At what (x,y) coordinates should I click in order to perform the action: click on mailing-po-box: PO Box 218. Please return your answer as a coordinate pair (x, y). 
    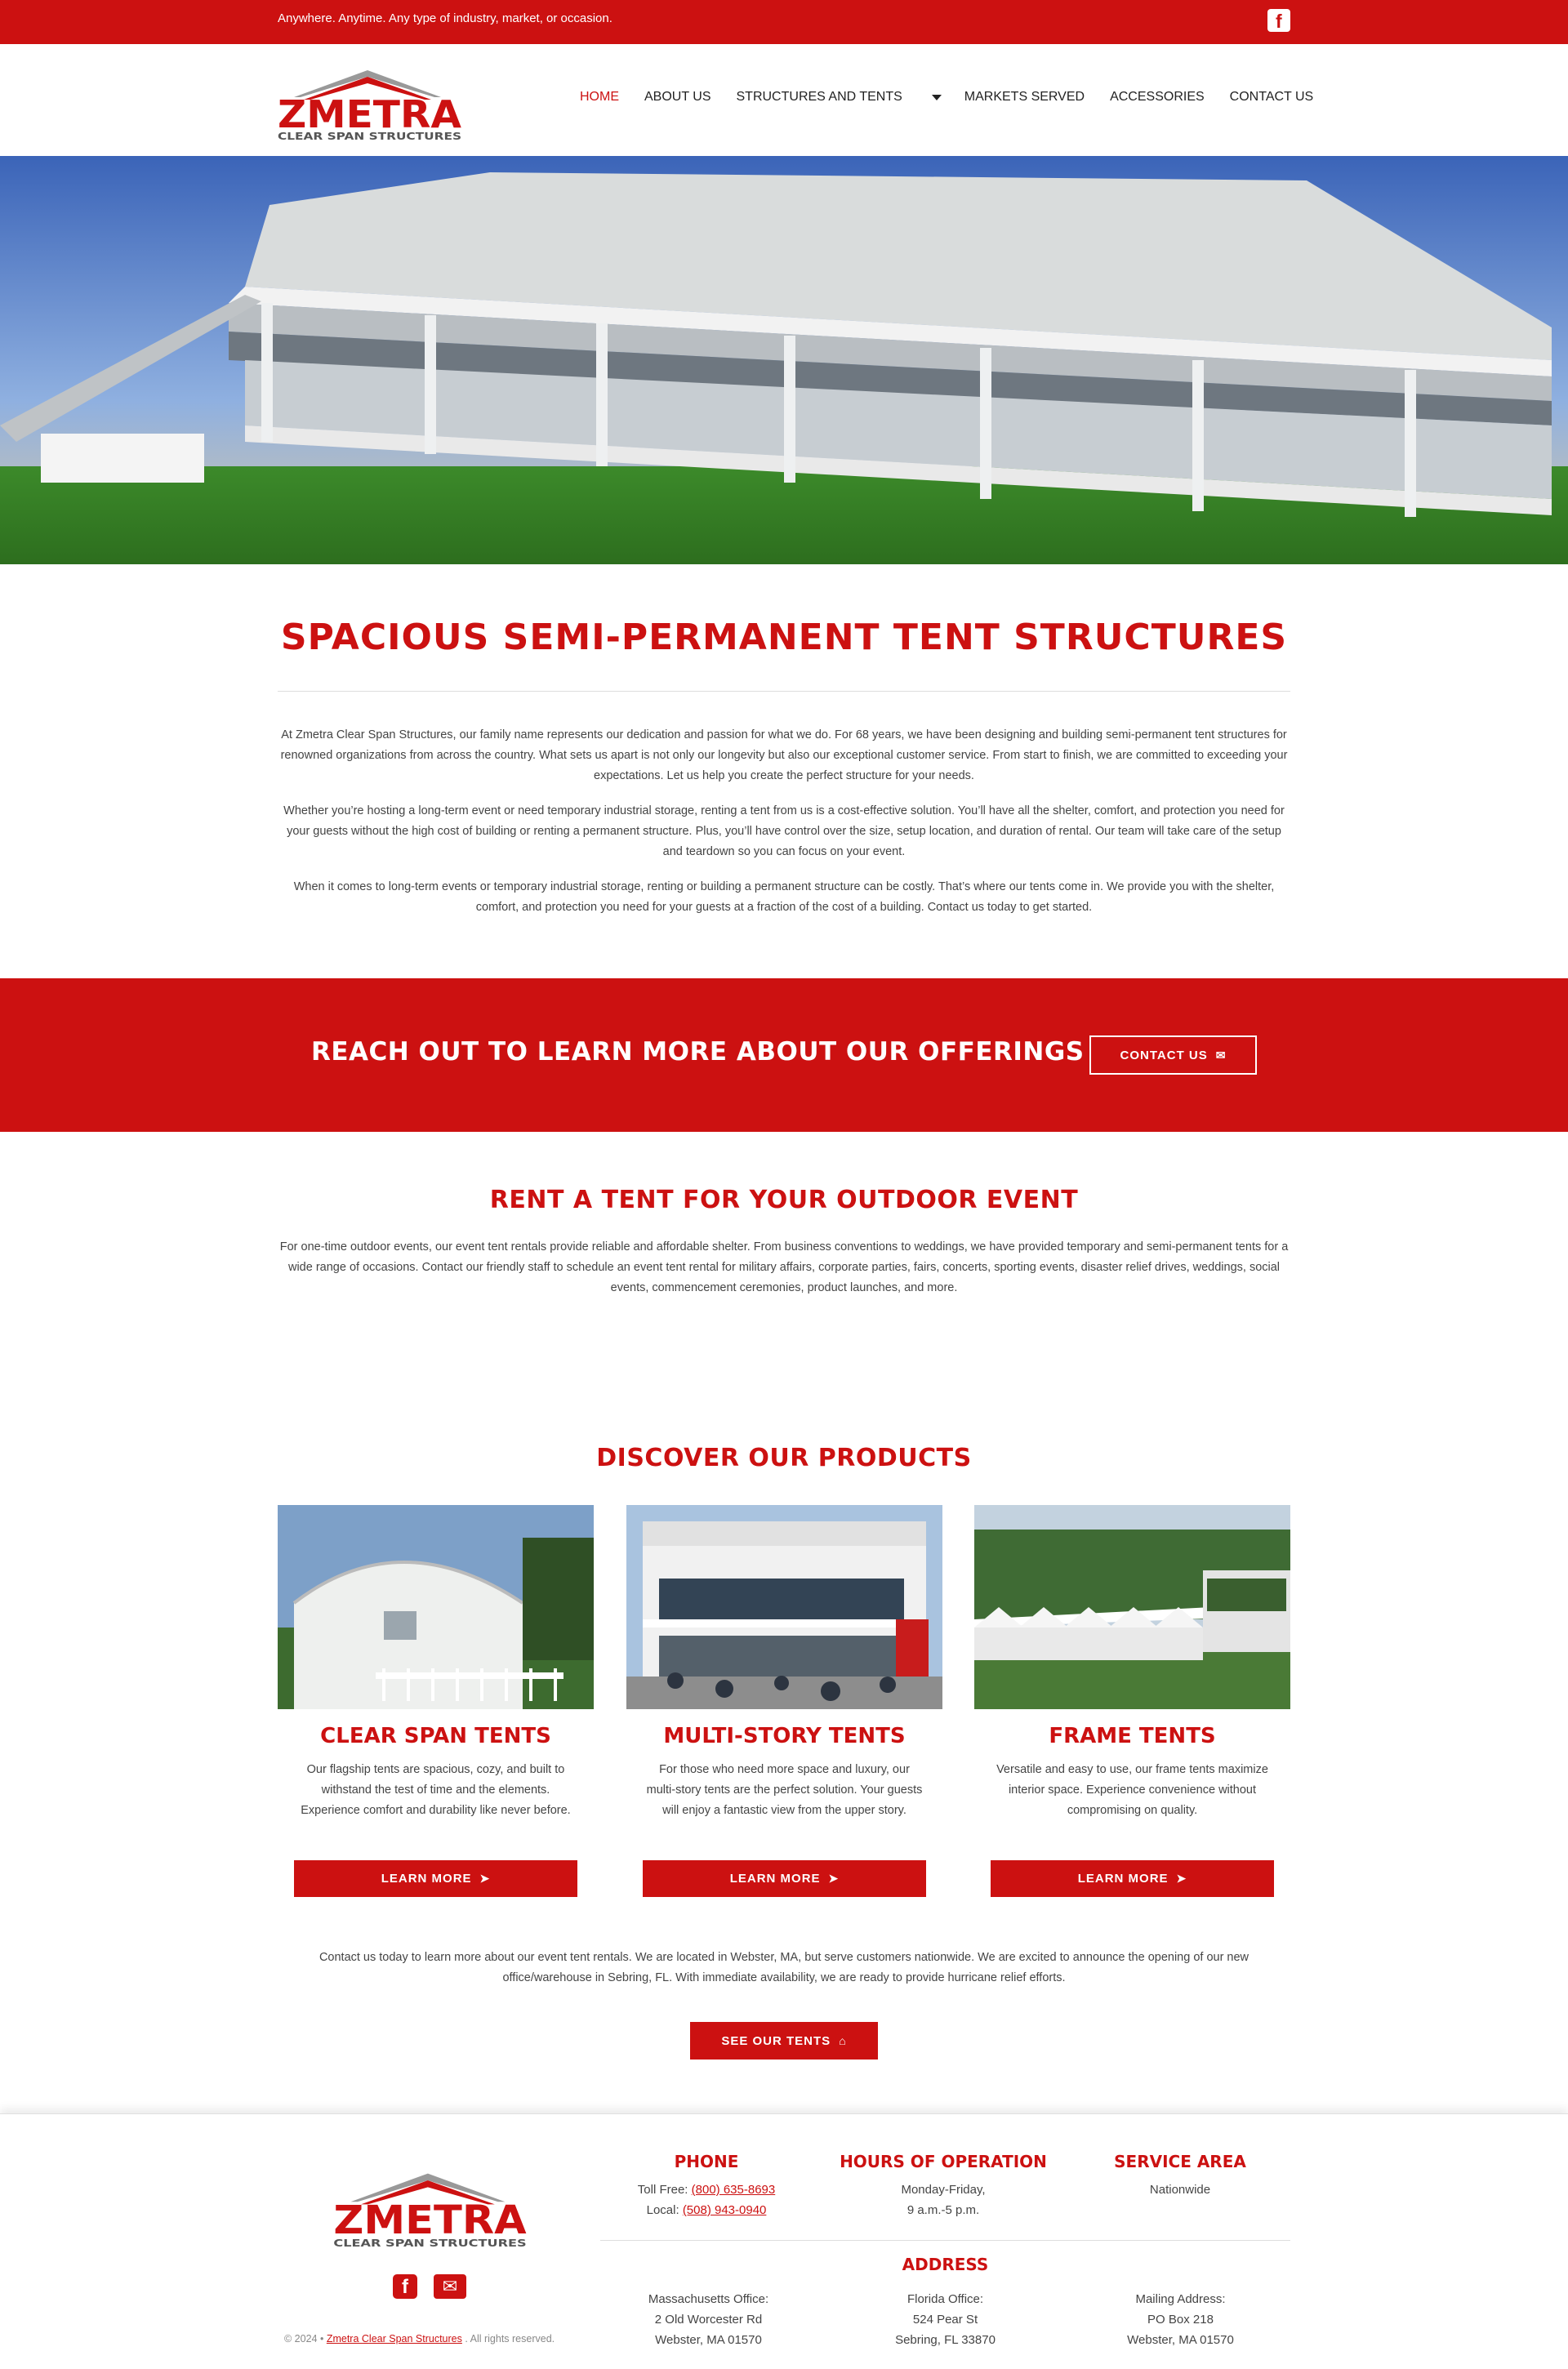
    Looking at the image, I should click on (1180, 2320).